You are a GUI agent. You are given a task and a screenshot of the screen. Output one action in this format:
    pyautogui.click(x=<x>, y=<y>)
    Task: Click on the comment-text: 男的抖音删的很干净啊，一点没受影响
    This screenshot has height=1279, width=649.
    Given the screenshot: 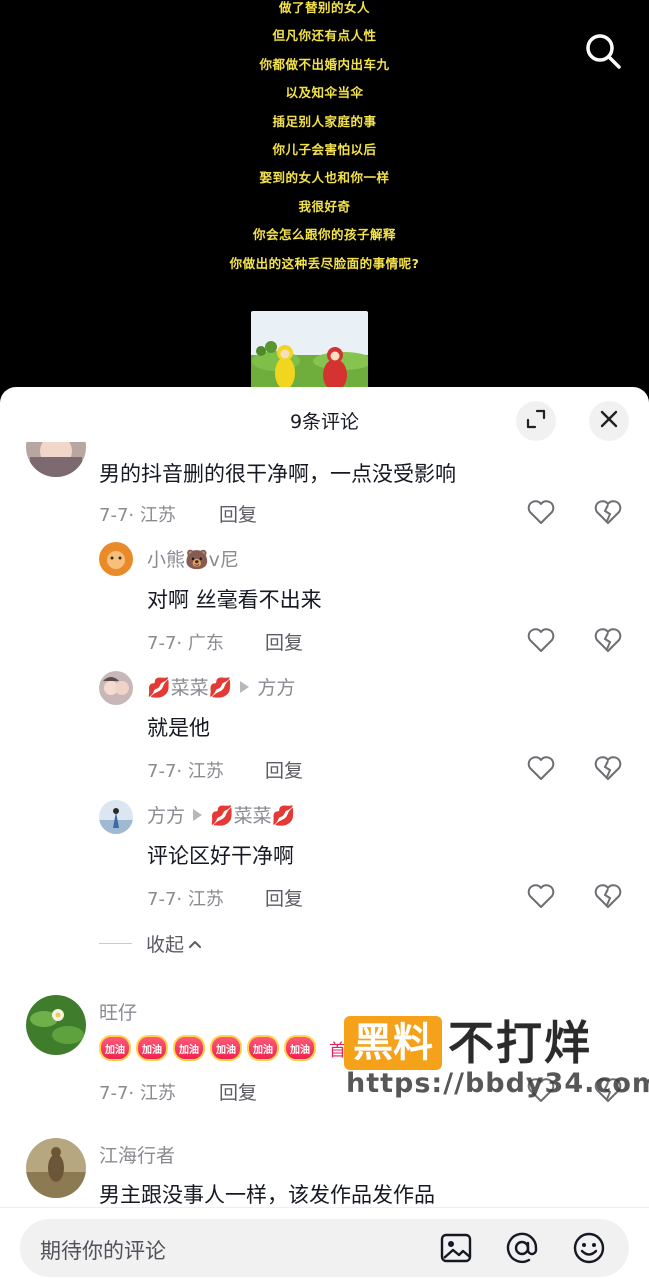 What is the action you would take?
    pyautogui.click(x=277, y=474)
    